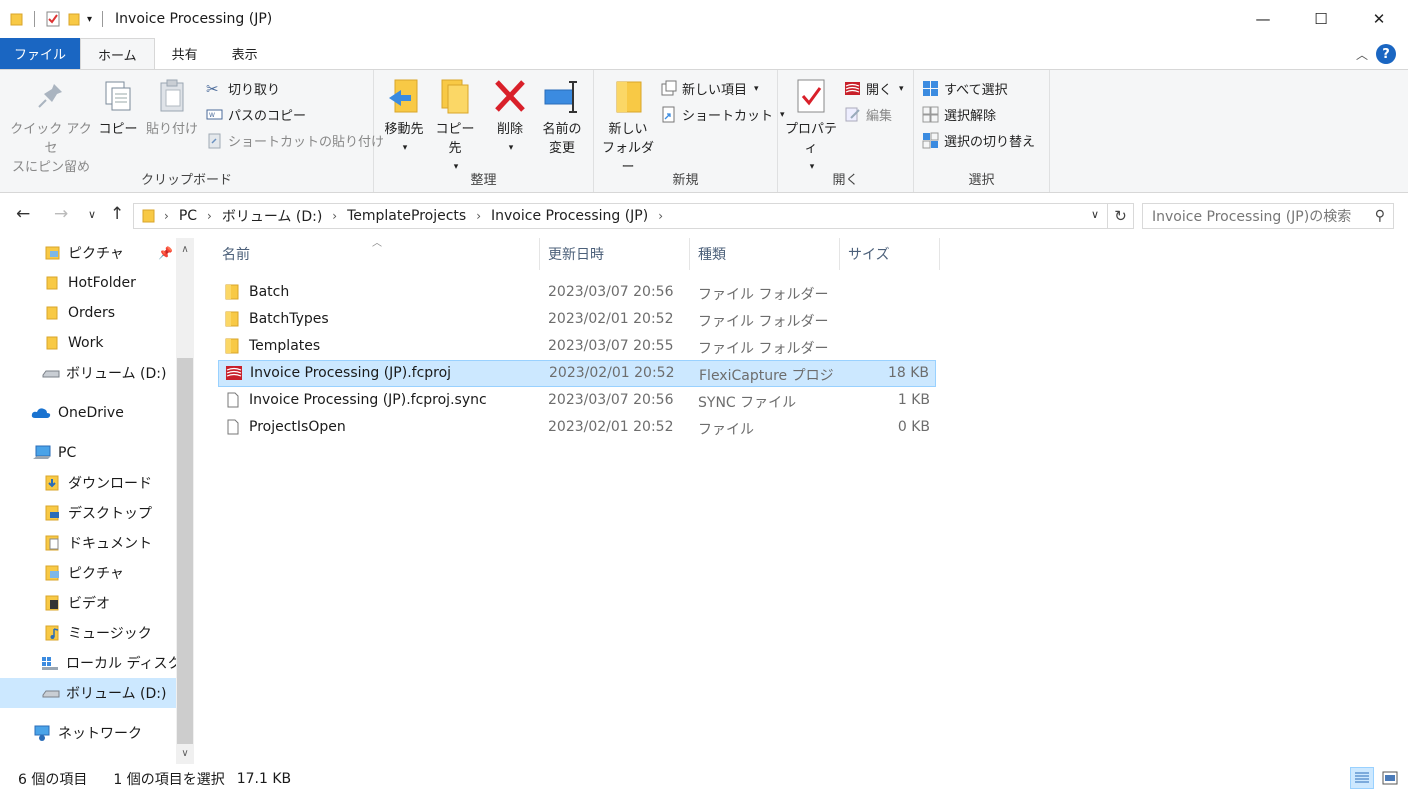 The width and height of the screenshot is (1408, 793). Describe the element at coordinates (40, 53) in the screenshot. I see `tab-file: ファイル` at that location.